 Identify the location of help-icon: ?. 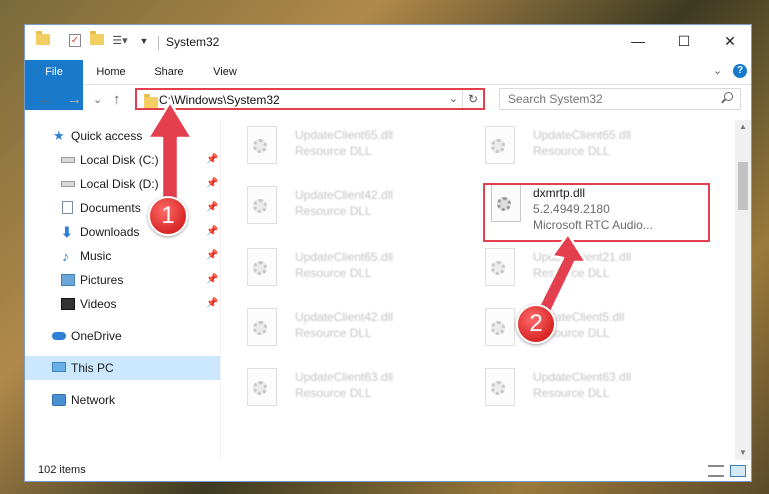
(740, 71).